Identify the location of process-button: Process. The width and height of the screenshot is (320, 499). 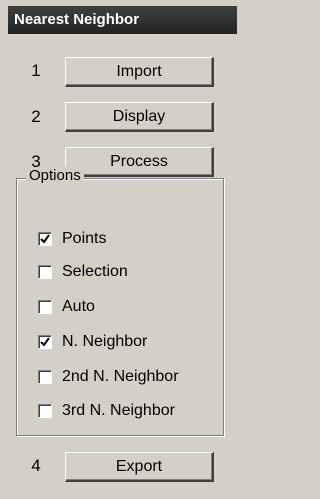
(139, 162).